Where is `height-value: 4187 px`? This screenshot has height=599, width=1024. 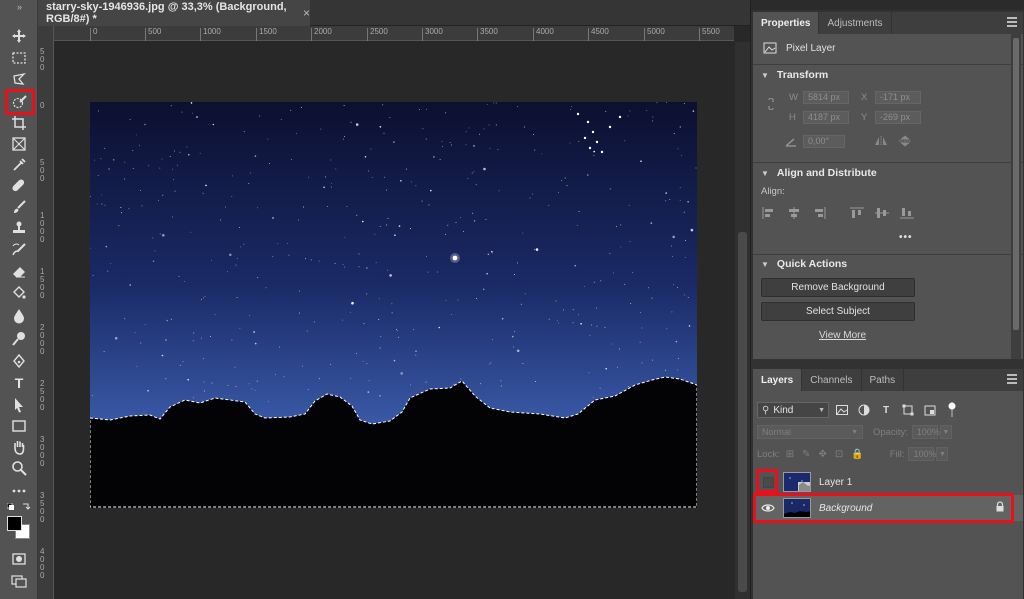 height-value: 4187 px is located at coordinates (826, 117).